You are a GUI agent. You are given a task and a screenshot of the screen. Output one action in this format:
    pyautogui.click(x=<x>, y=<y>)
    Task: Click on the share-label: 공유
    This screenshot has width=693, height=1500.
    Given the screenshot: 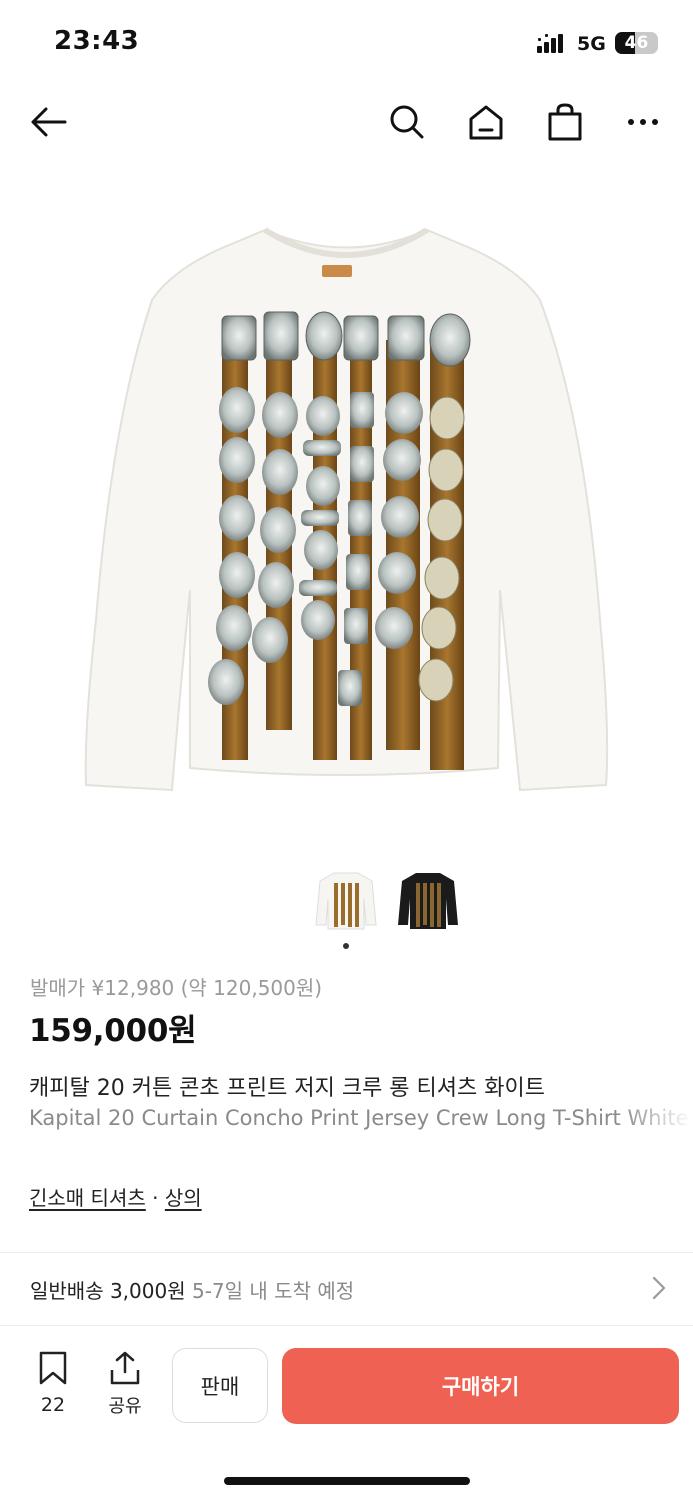 What is the action you would take?
    pyautogui.click(x=125, y=1406)
    